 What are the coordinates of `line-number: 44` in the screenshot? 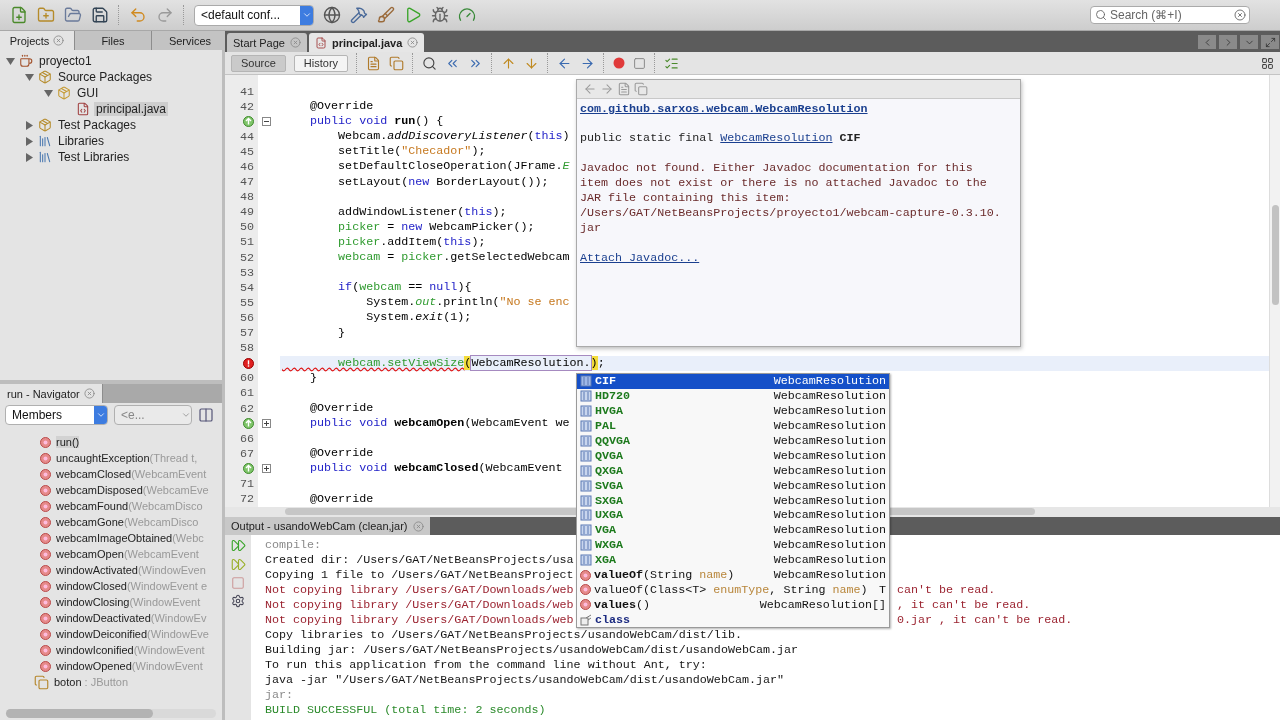 It's located at (246, 136).